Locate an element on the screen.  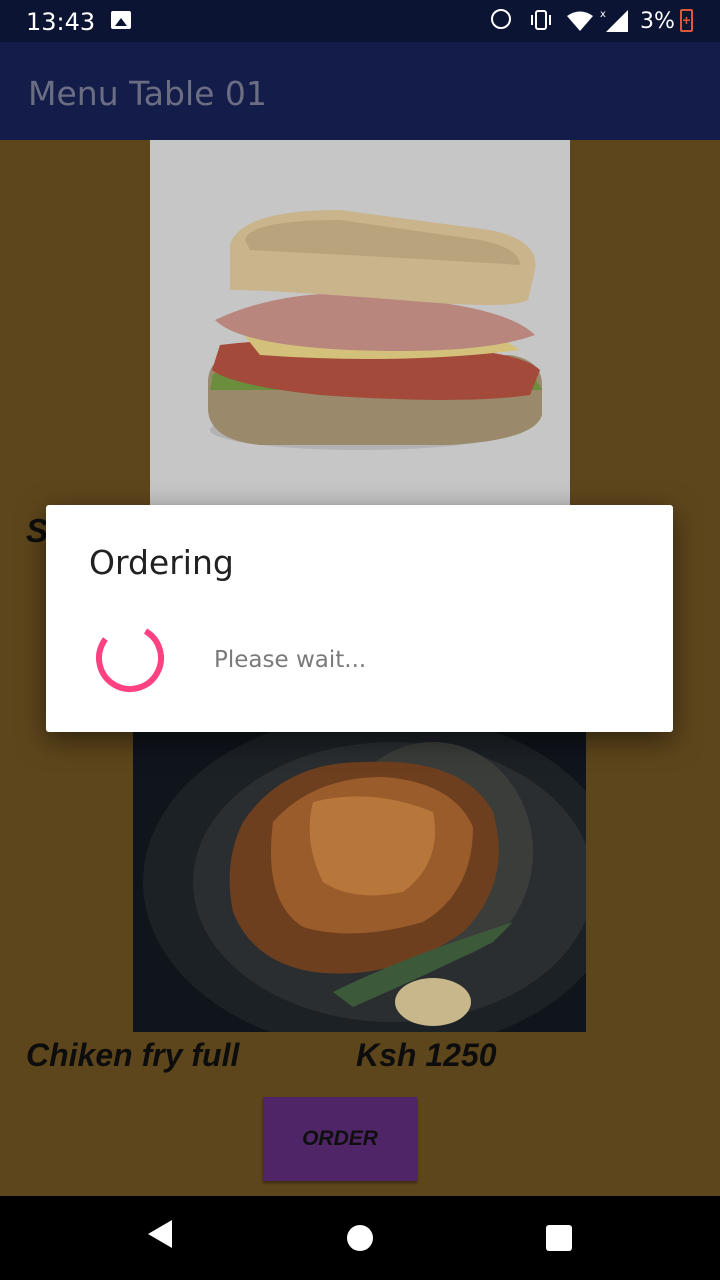
recents-icon is located at coordinates (559, 1238).